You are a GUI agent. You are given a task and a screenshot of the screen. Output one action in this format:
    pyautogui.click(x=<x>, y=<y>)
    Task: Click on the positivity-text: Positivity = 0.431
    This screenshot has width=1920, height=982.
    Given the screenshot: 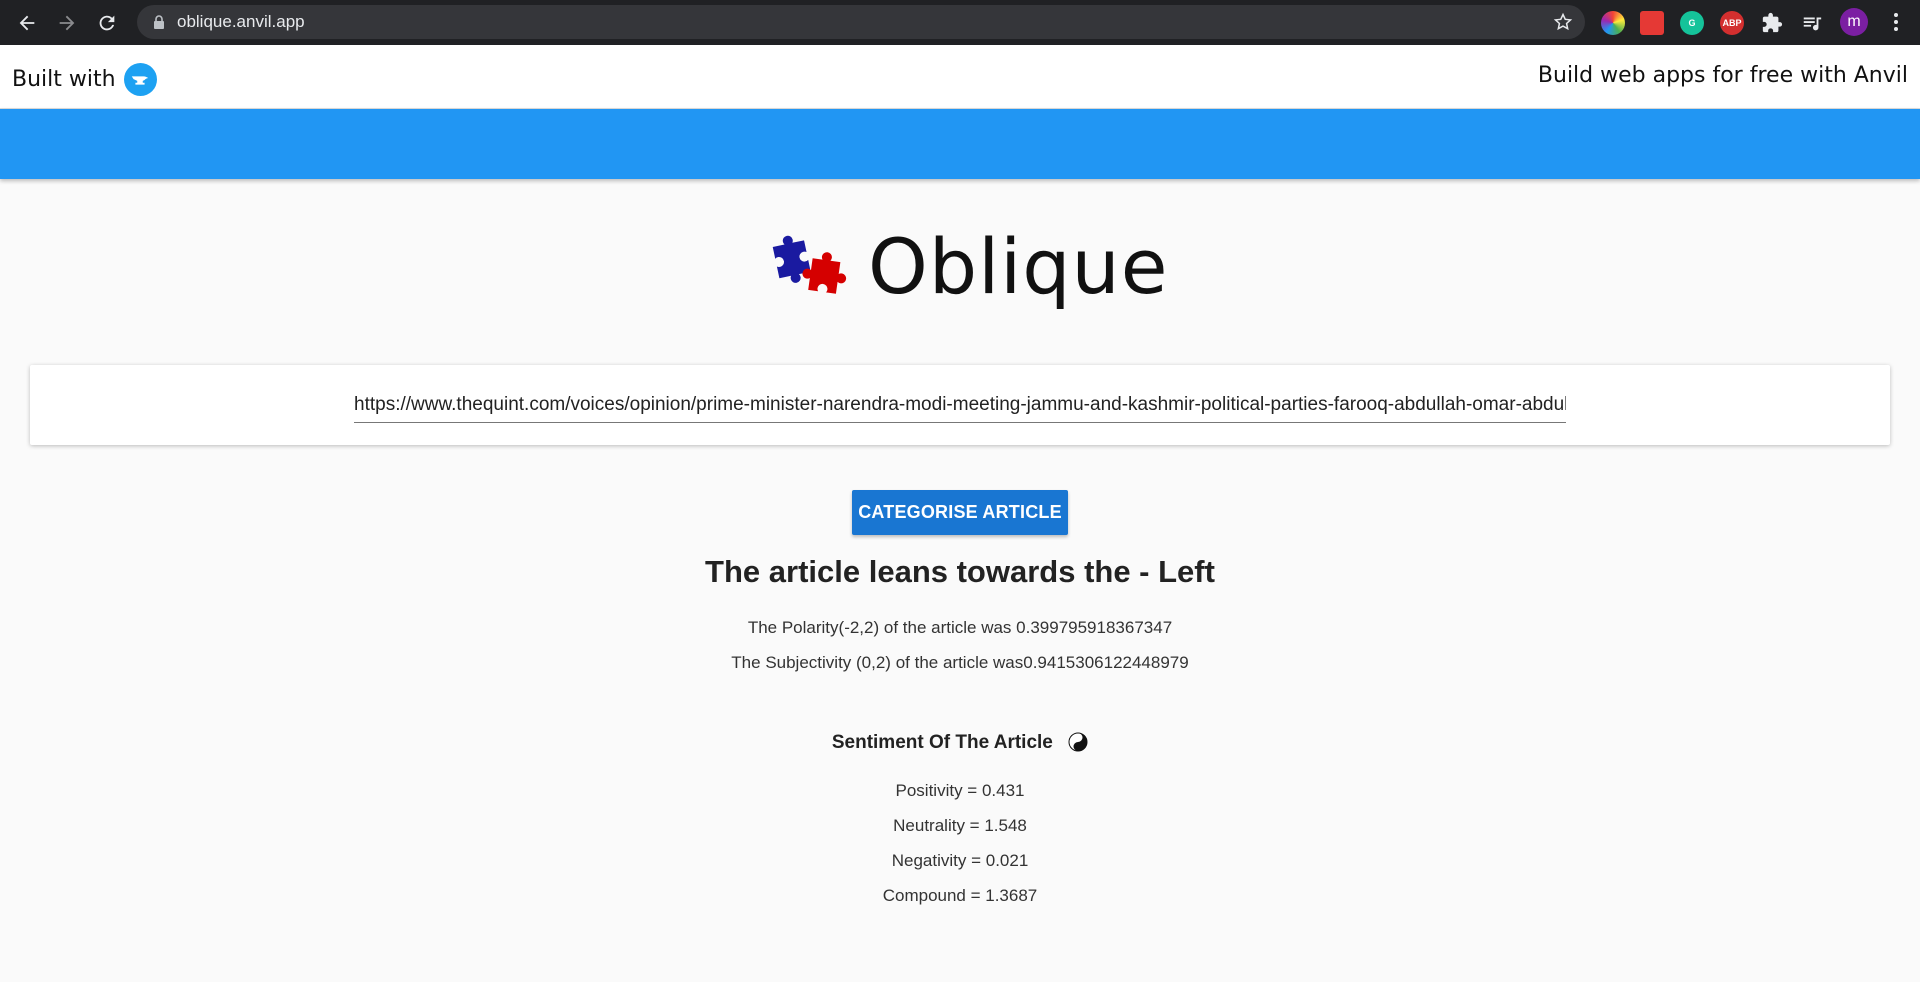 What is the action you would take?
    pyautogui.click(x=960, y=790)
    